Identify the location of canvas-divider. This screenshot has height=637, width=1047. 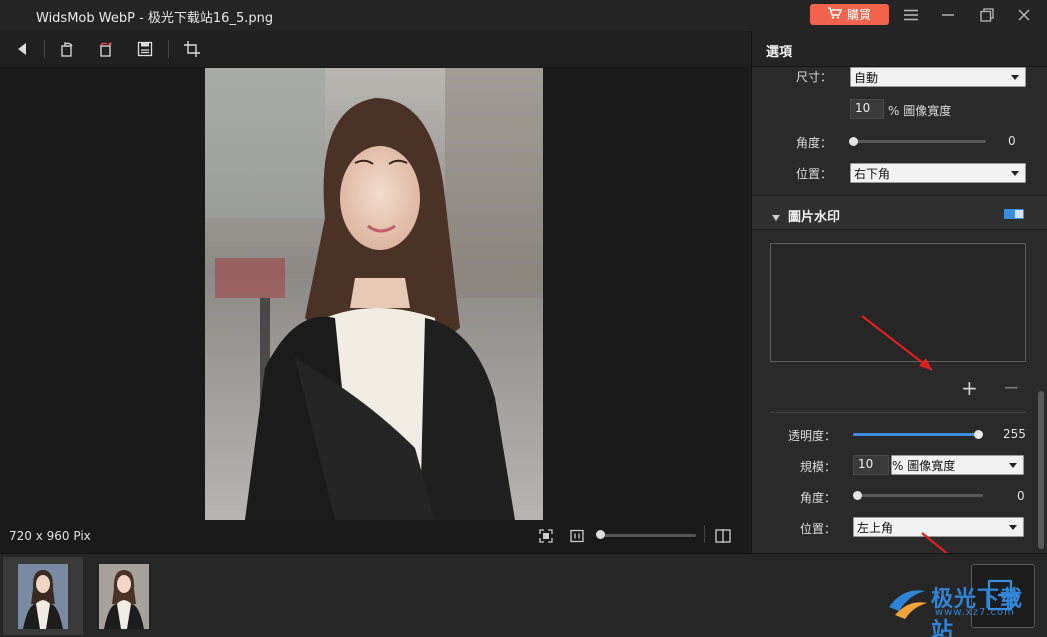
(704, 534).